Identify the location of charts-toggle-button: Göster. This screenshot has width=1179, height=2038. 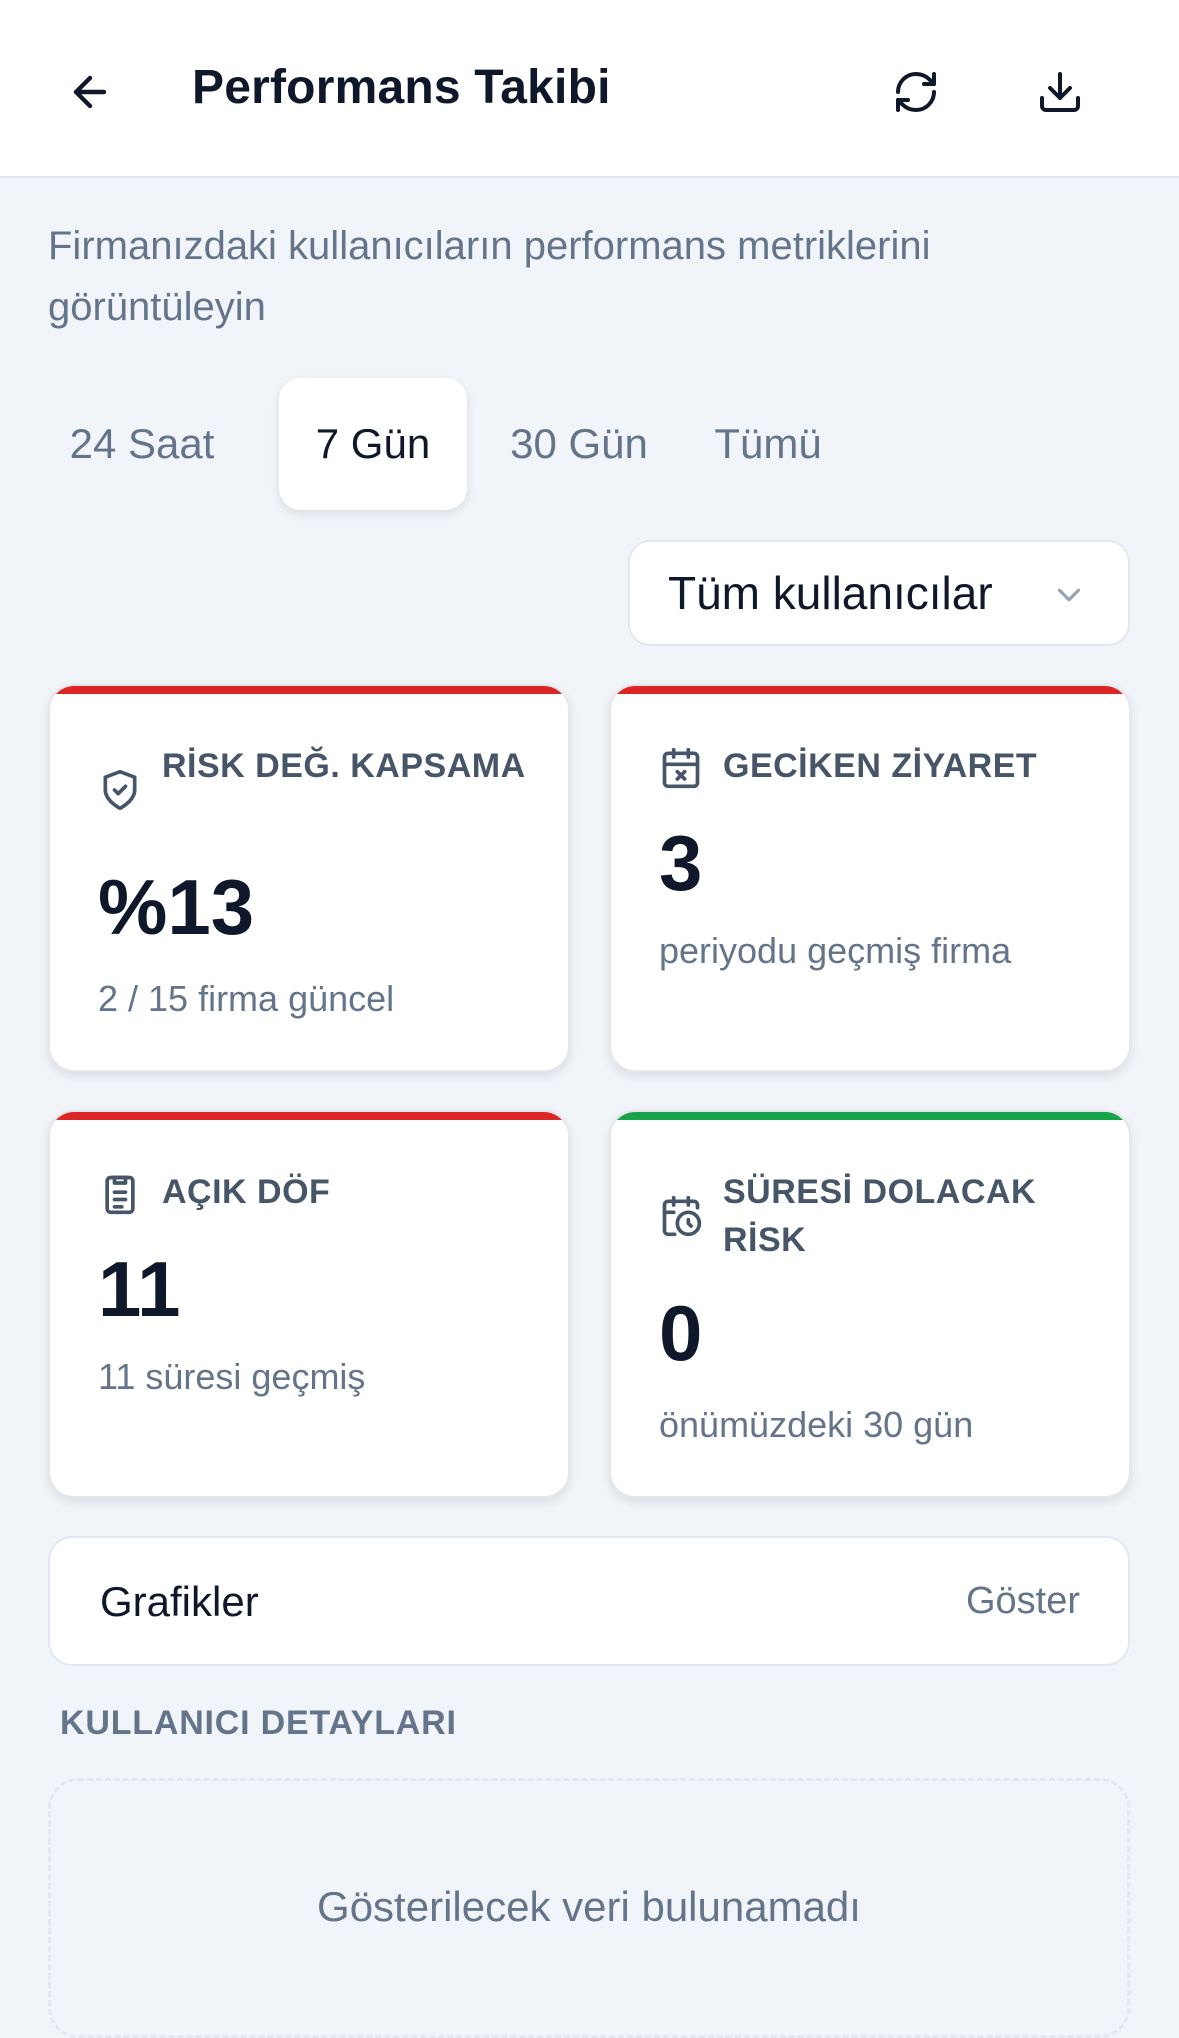
(1023, 1601).